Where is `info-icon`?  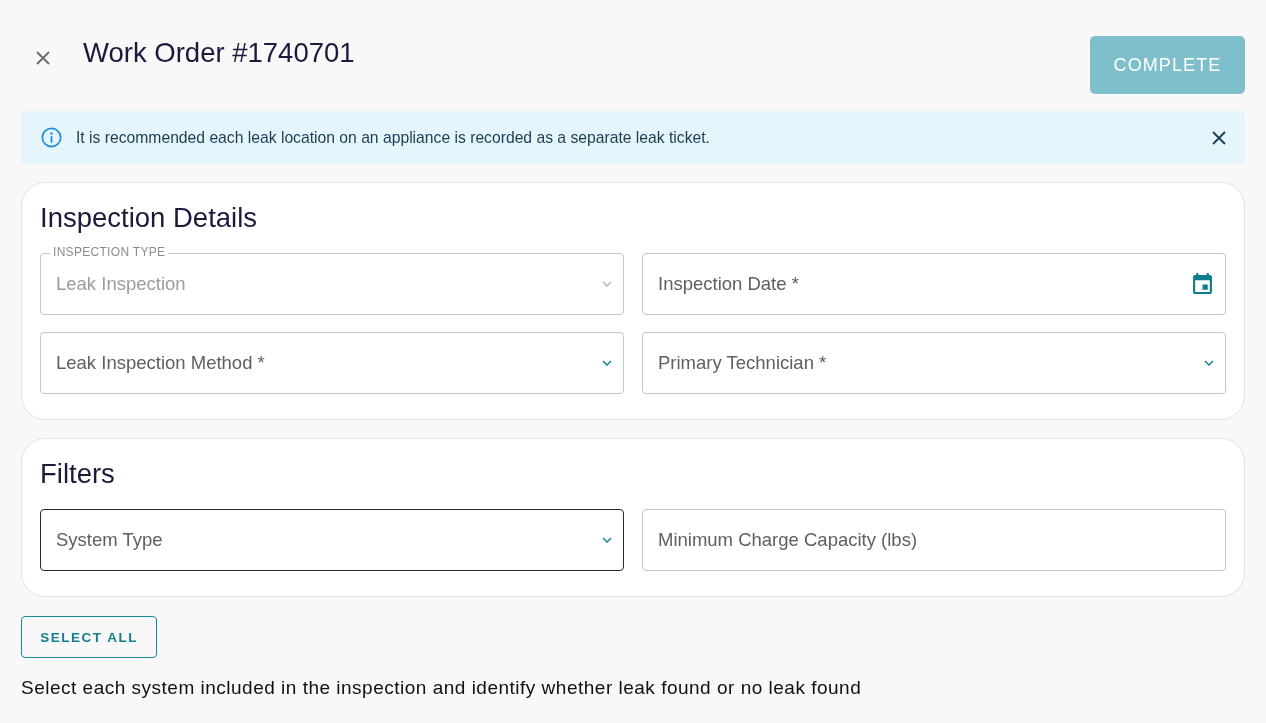 info-icon is located at coordinates (51, 137).